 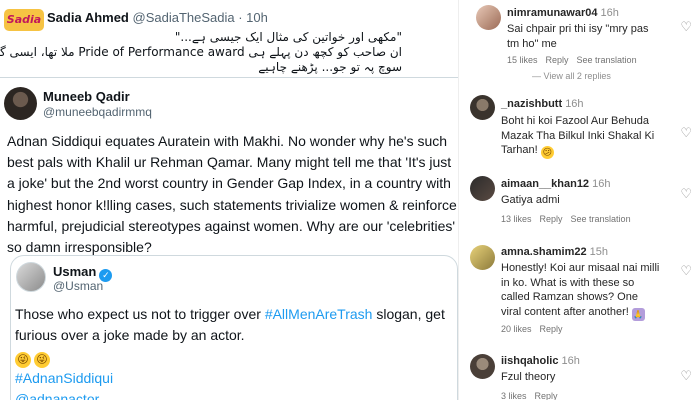 What do you see at coordinates (482, 188) in the screenshot?
I see `avatar-aimaan-khan12` at bounding box center [482, 188].